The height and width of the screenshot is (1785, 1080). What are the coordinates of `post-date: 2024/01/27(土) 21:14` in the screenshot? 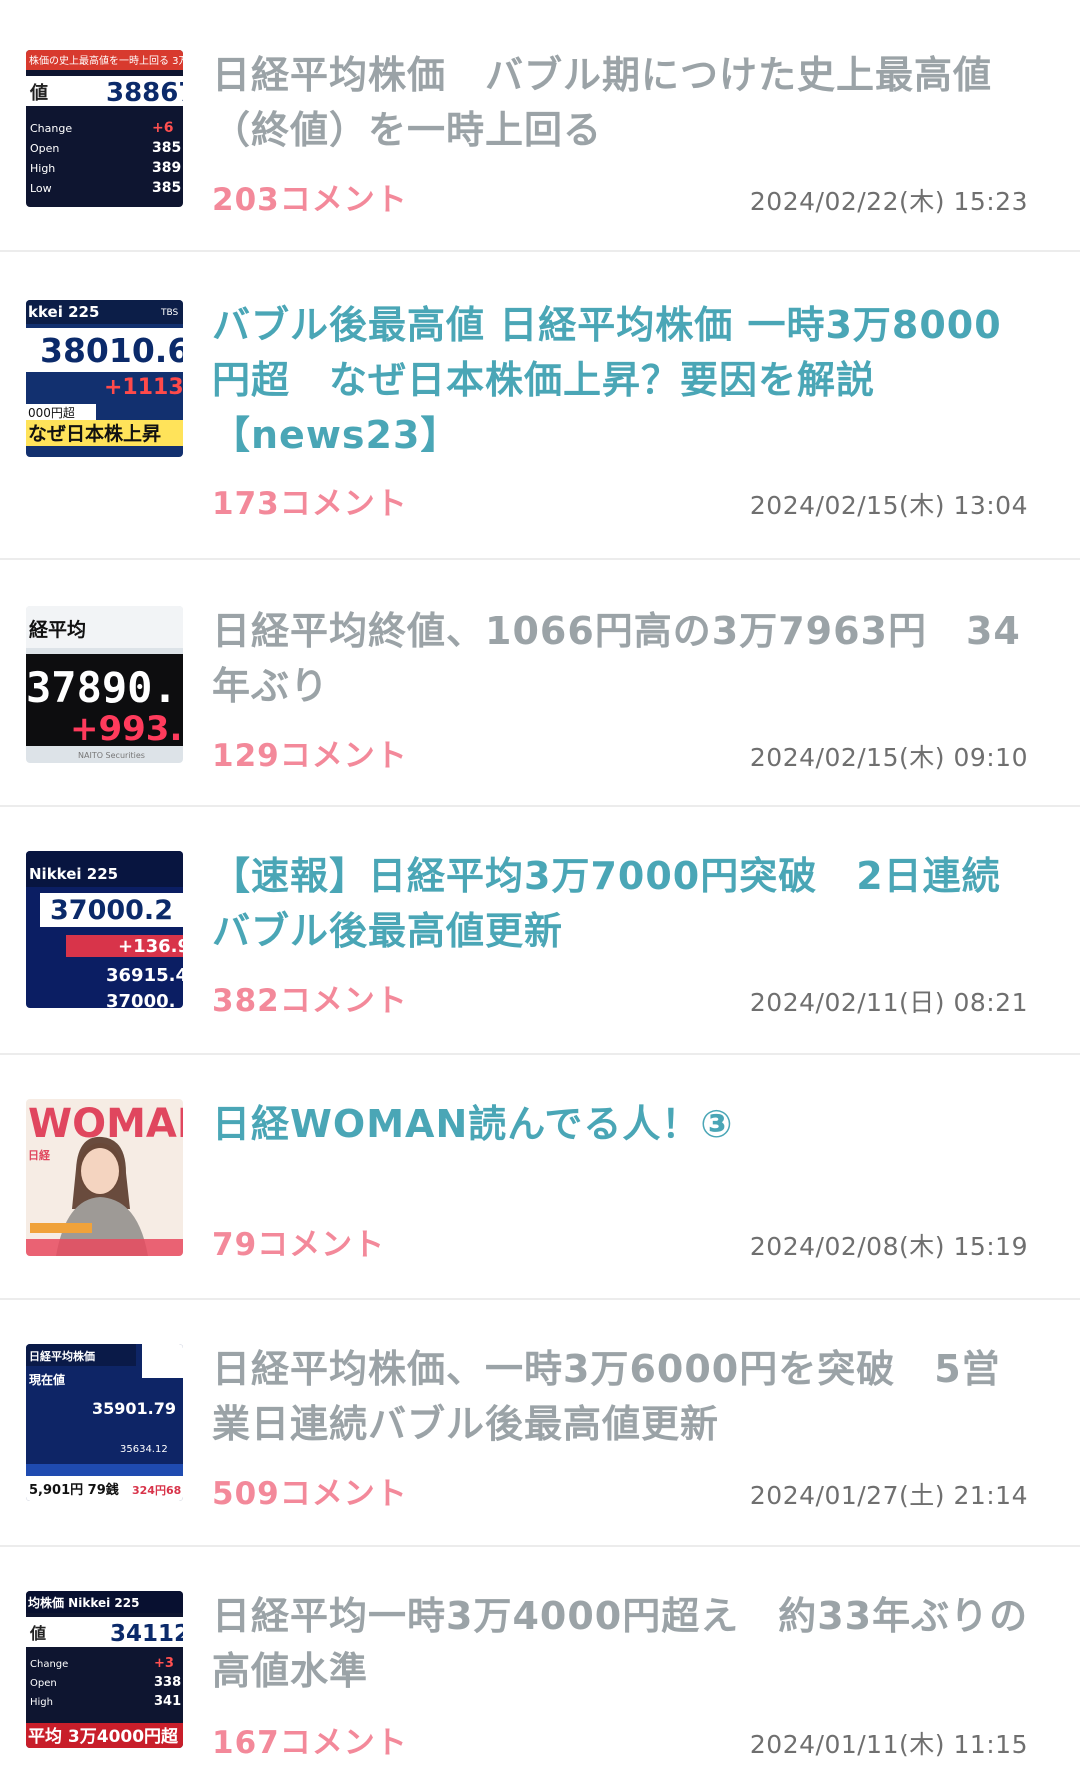 It's located at (888, 1495).